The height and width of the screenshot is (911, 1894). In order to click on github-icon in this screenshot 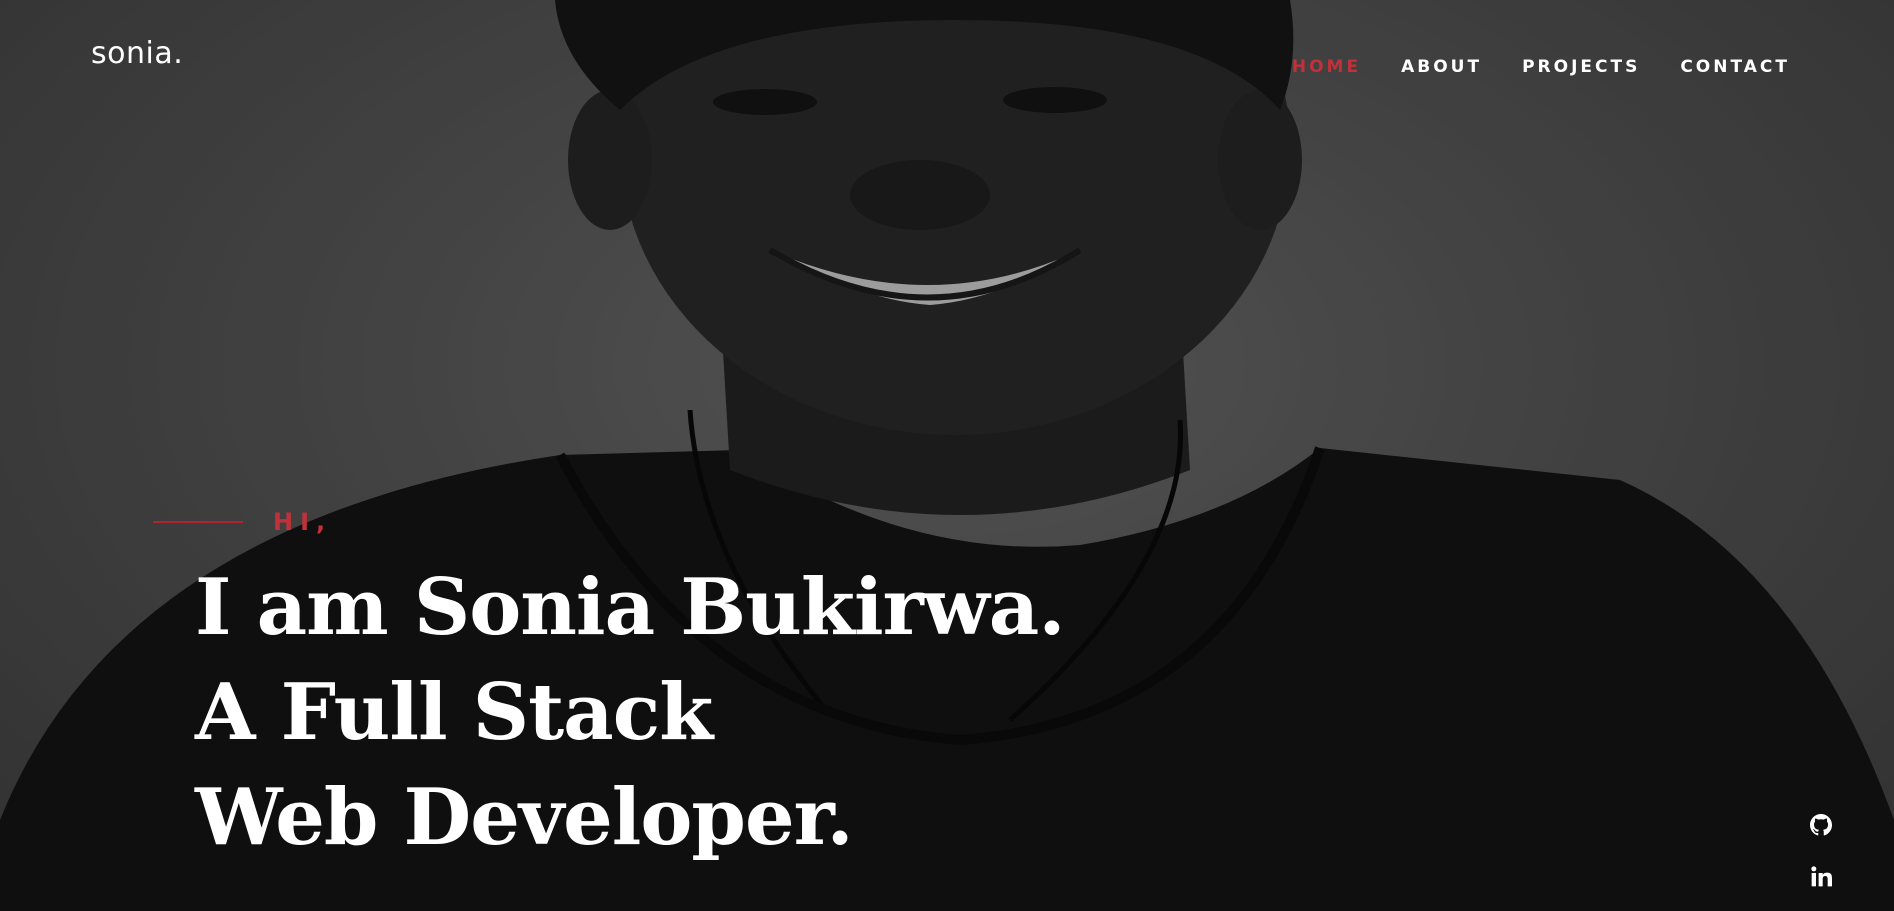, I will do `click(1821, 825)`.